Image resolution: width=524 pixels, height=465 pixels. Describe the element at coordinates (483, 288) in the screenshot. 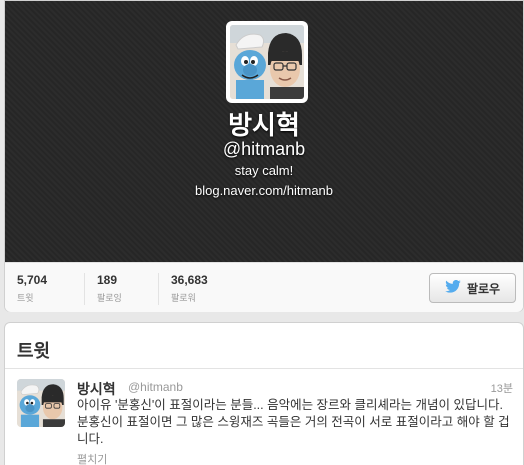

I see `follow-button-label: 팔로우` at that location.